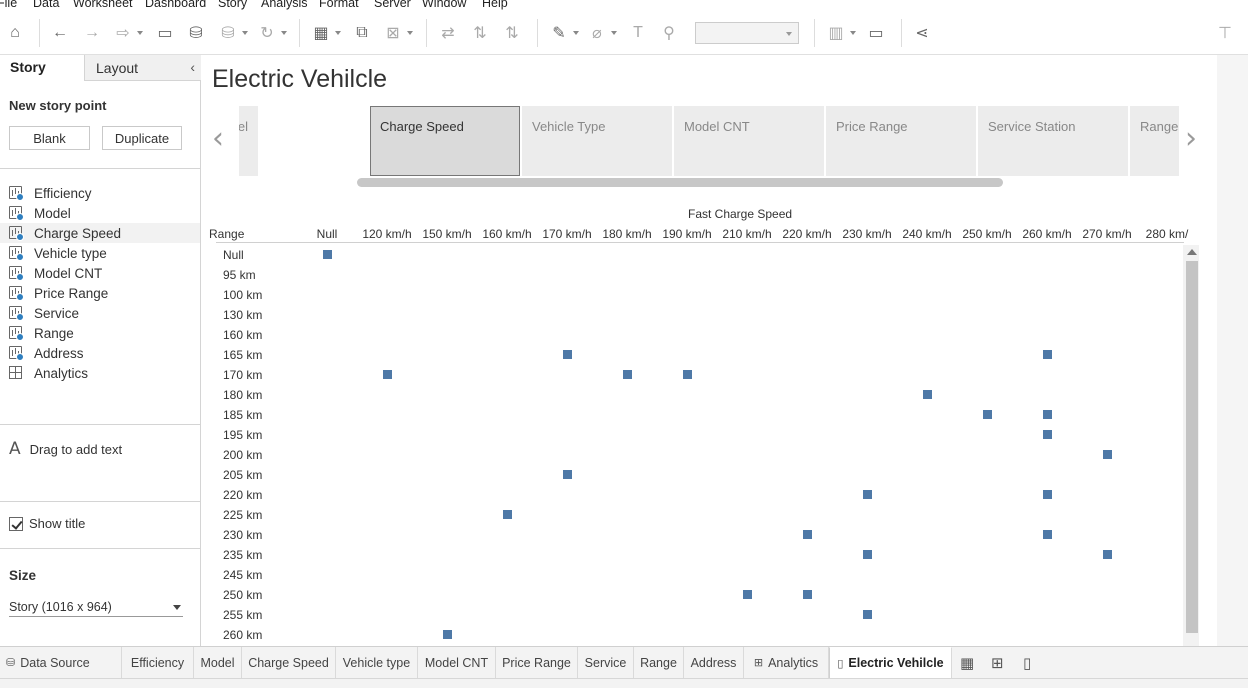 The height and width of the screenshot is (688, 1248). I want to click on pin-icon: ⚲, so click(669, 33).